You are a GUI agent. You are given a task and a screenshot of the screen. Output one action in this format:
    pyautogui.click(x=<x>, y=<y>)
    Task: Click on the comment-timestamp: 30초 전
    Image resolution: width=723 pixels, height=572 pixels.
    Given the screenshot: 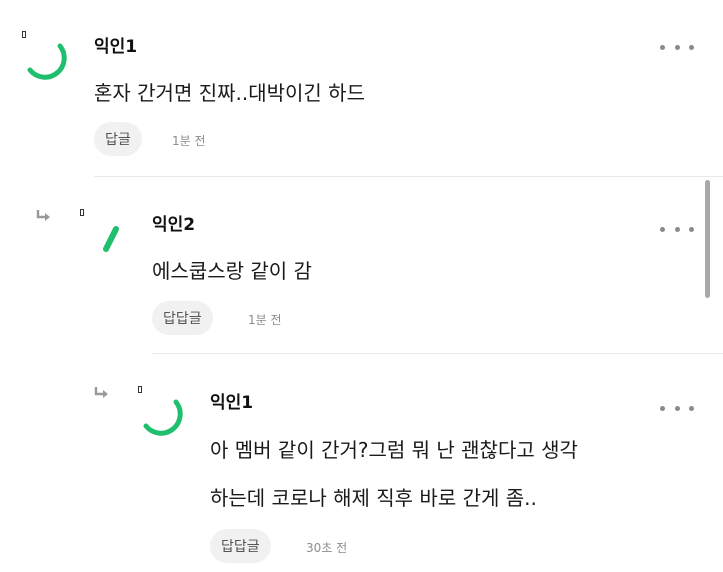 What is the action you would take?
    pyautogui.click(x=327, y=548)
    